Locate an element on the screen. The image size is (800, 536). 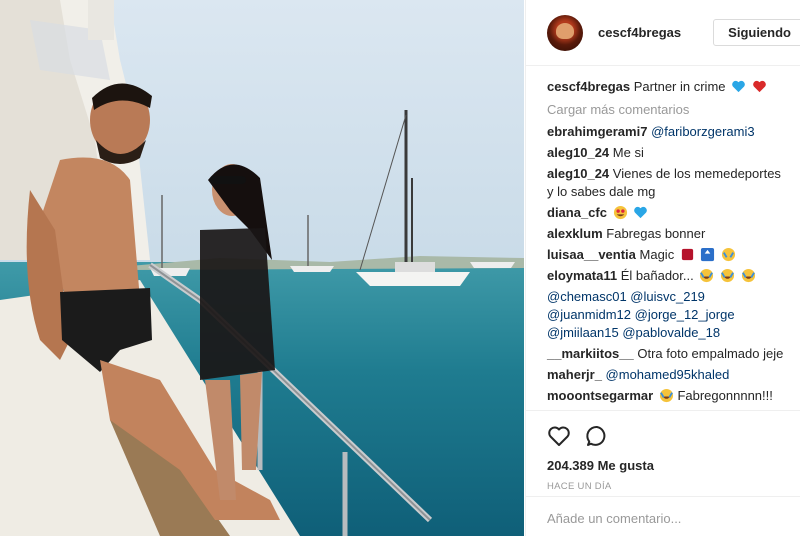
comment: maherjr_ @mohamed95khaled is located at coordinates (673, 375).